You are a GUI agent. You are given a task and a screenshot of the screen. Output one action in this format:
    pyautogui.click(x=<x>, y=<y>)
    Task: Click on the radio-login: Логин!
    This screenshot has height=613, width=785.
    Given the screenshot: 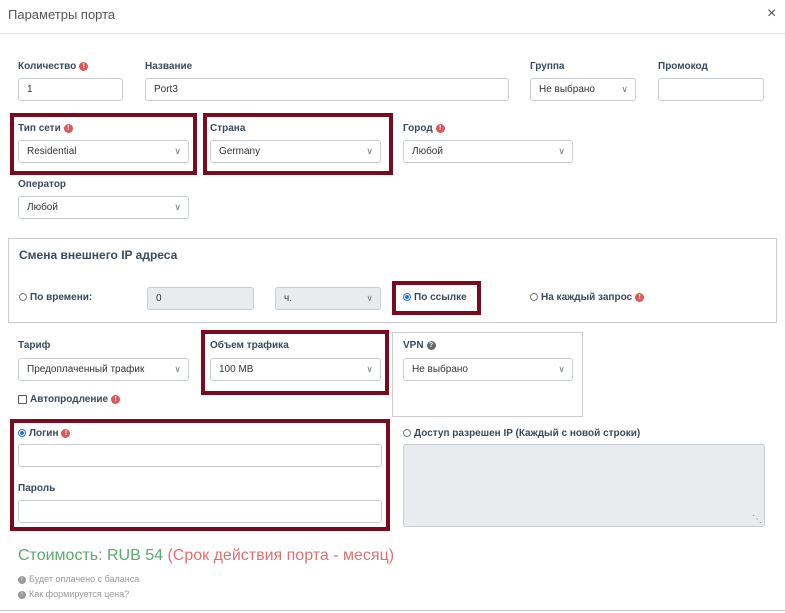 What is the action you would take?
    pyautogui.click(x=44, y=433)
    